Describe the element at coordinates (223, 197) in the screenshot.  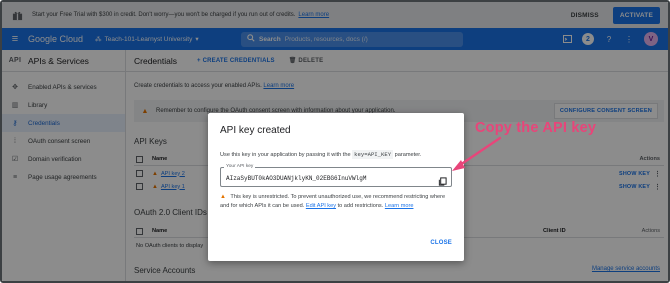
I see `warning-icon: ▲` at that location.